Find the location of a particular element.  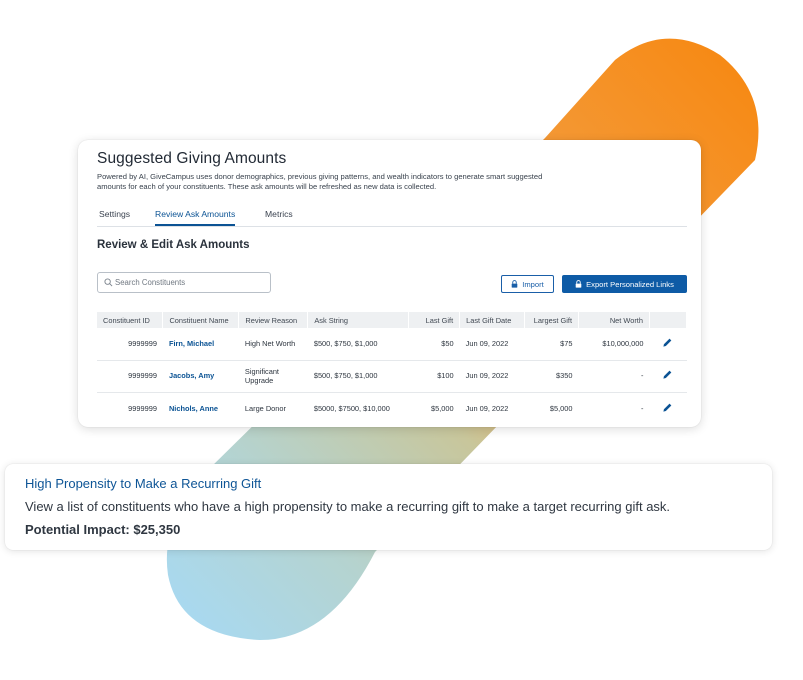

search-icon is located at coordinates (108, 282).